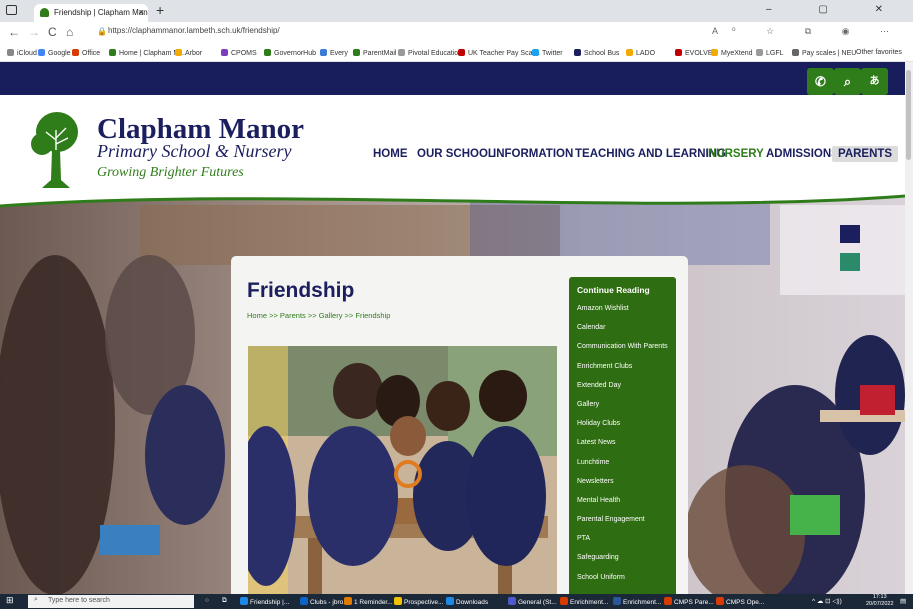  I want to click on favorite-link: Google, so click(54, 53).